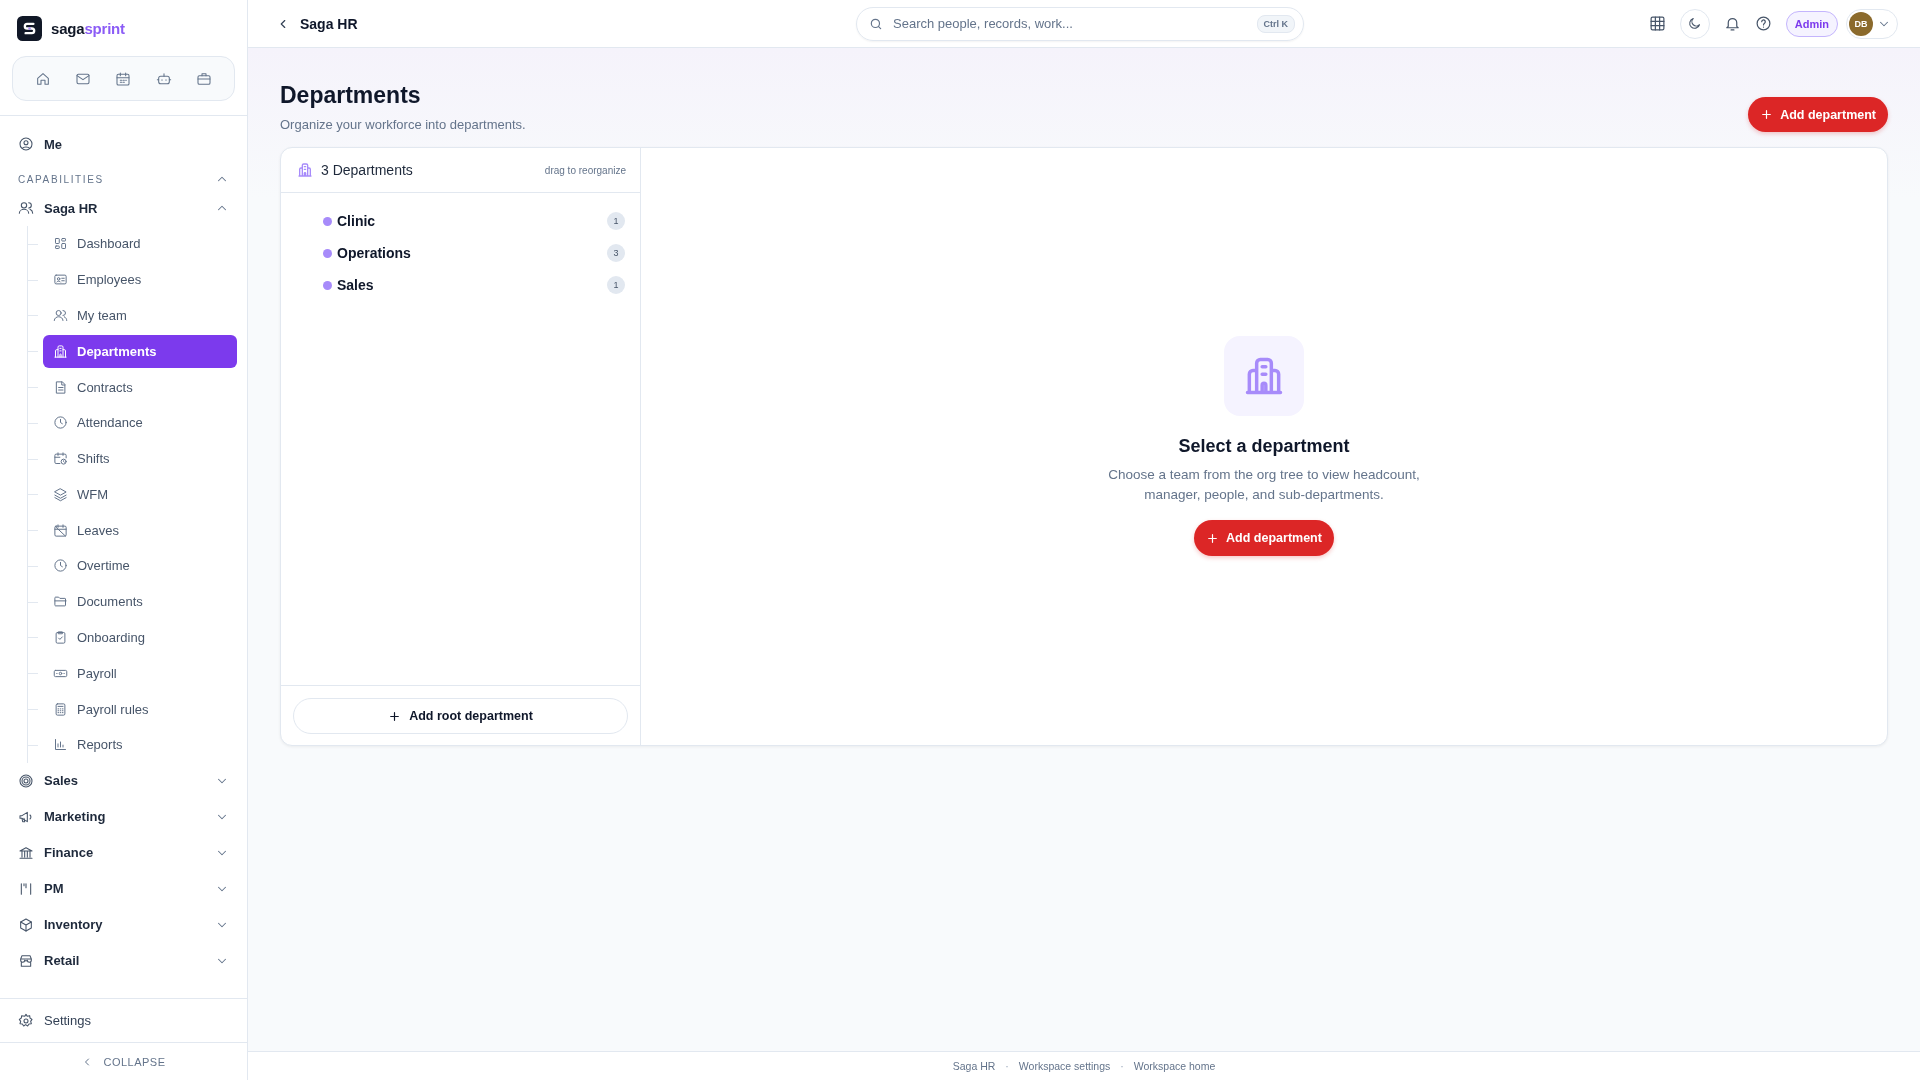  I want to click on nav-item: WFM, so click(140, 494).